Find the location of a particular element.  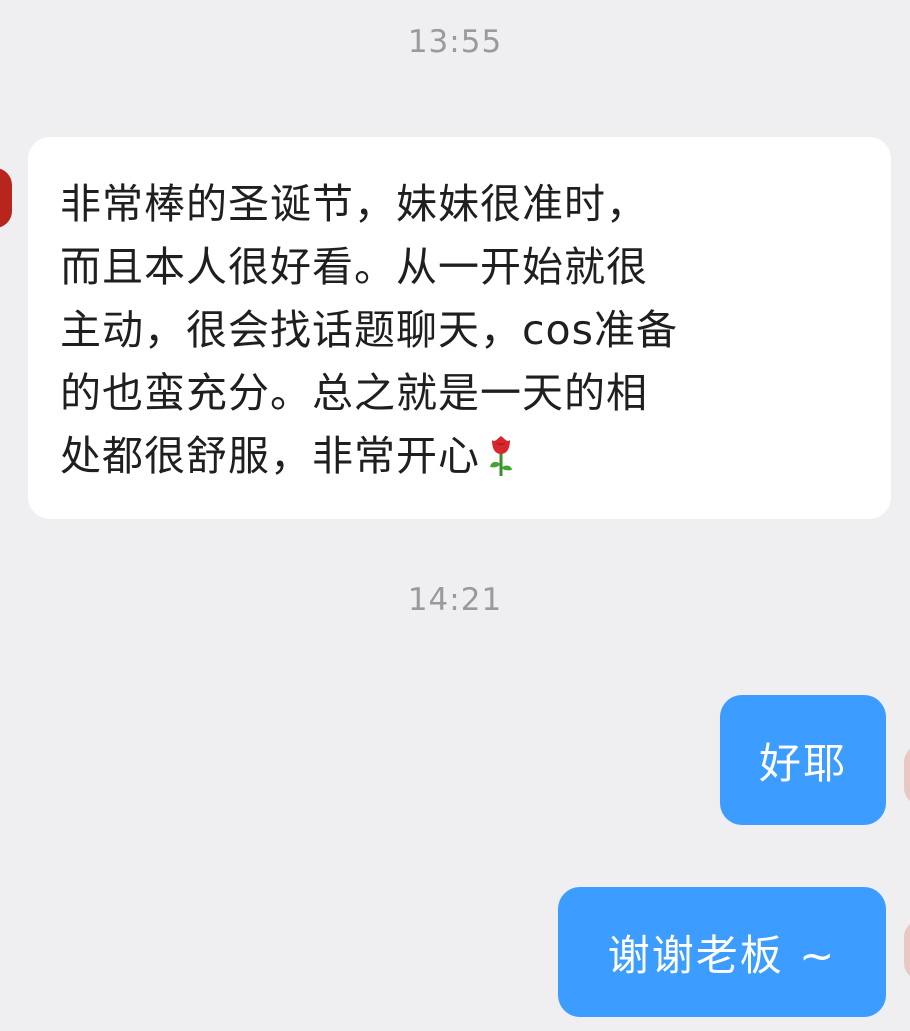

message-text: 谢谢老板 ~ is located at coordinates (722, 955).